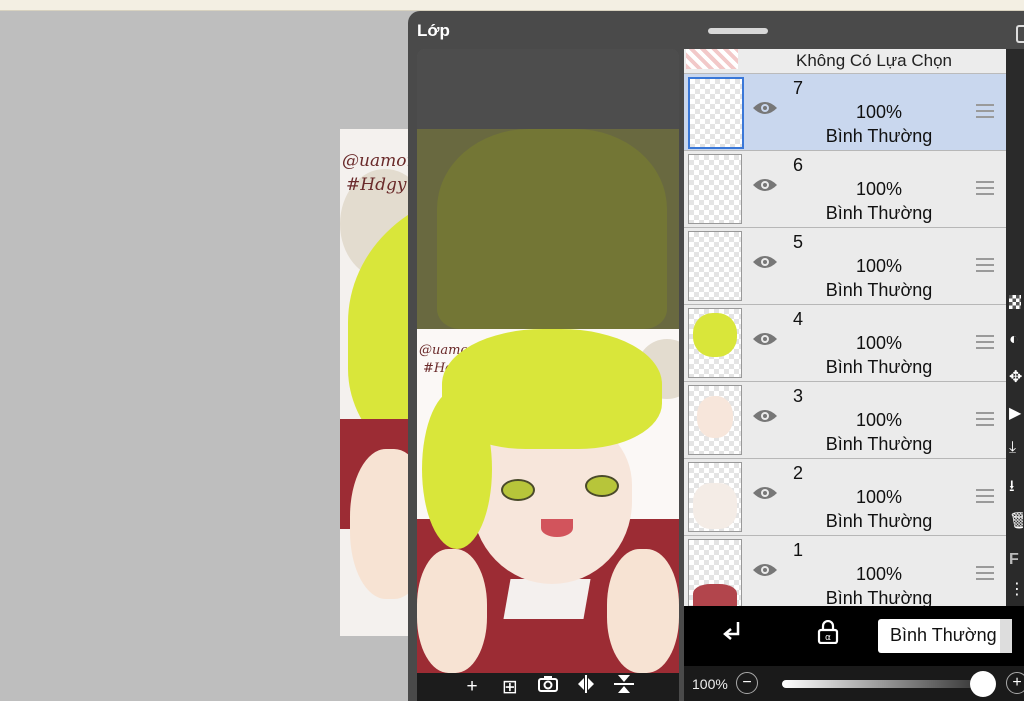 This screenshot has height=701, width=1024. I want to click on more-icon: ⋮, so click(1016, 589).